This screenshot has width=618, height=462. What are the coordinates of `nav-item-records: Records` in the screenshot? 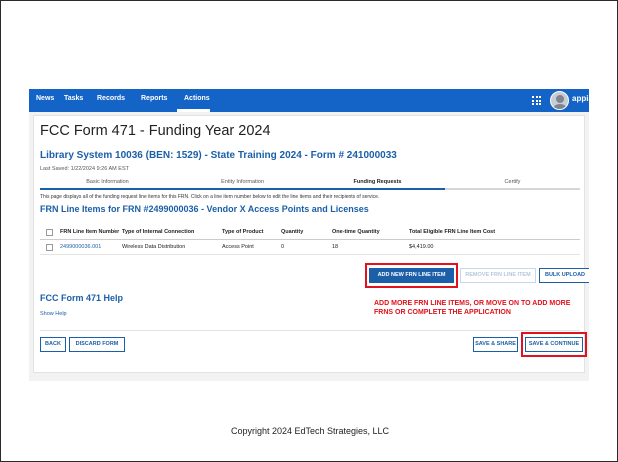 It's located at (111, 98).